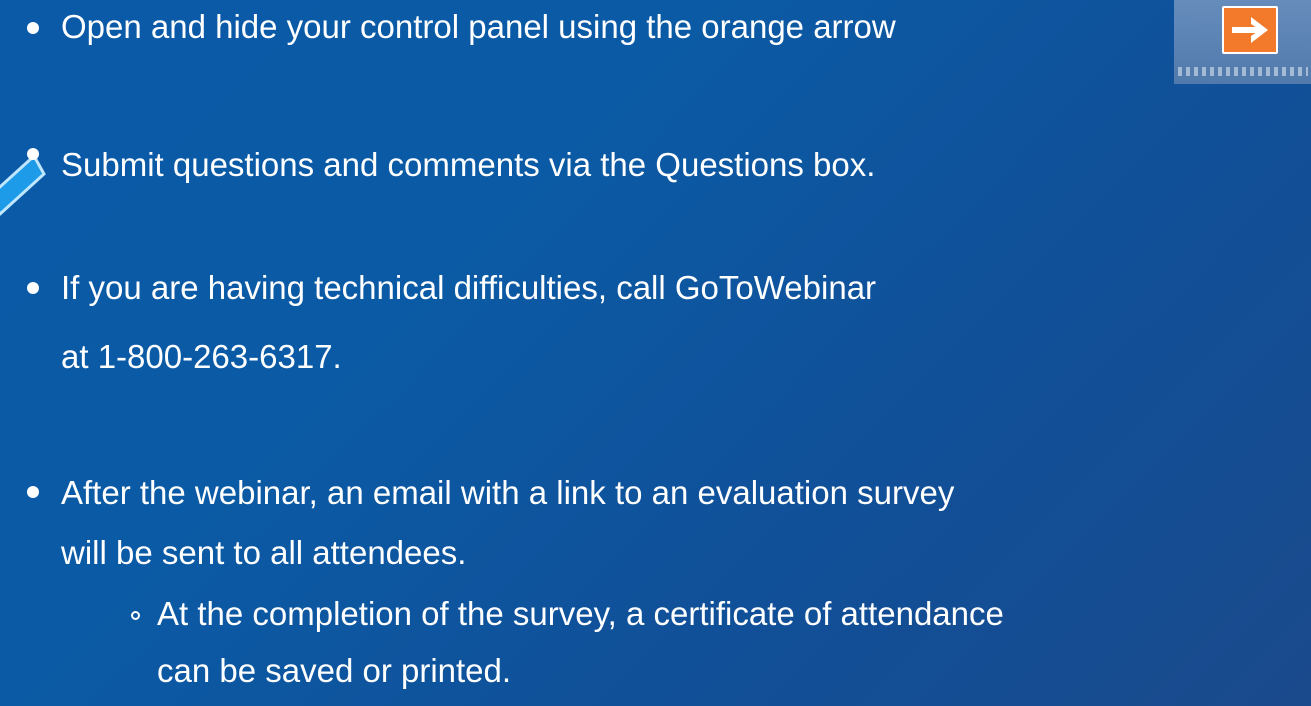 Image resolution: width=1311 pixels, height=706 pixels. Describe the element at coordinates (1243, 71) in the screenshot. I see `control-panel-grip` at that location.